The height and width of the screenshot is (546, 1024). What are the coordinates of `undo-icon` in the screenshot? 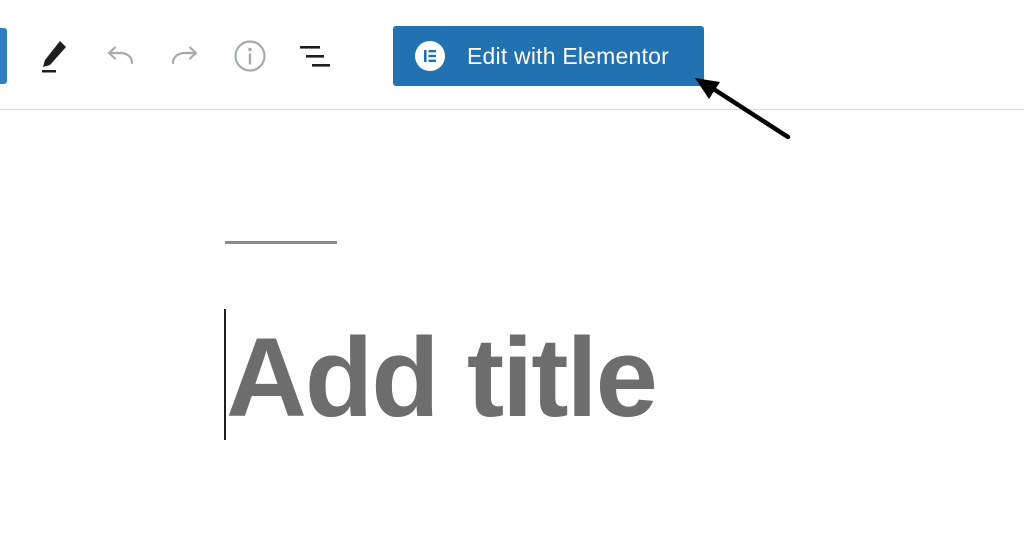 It's located at (120, 56).